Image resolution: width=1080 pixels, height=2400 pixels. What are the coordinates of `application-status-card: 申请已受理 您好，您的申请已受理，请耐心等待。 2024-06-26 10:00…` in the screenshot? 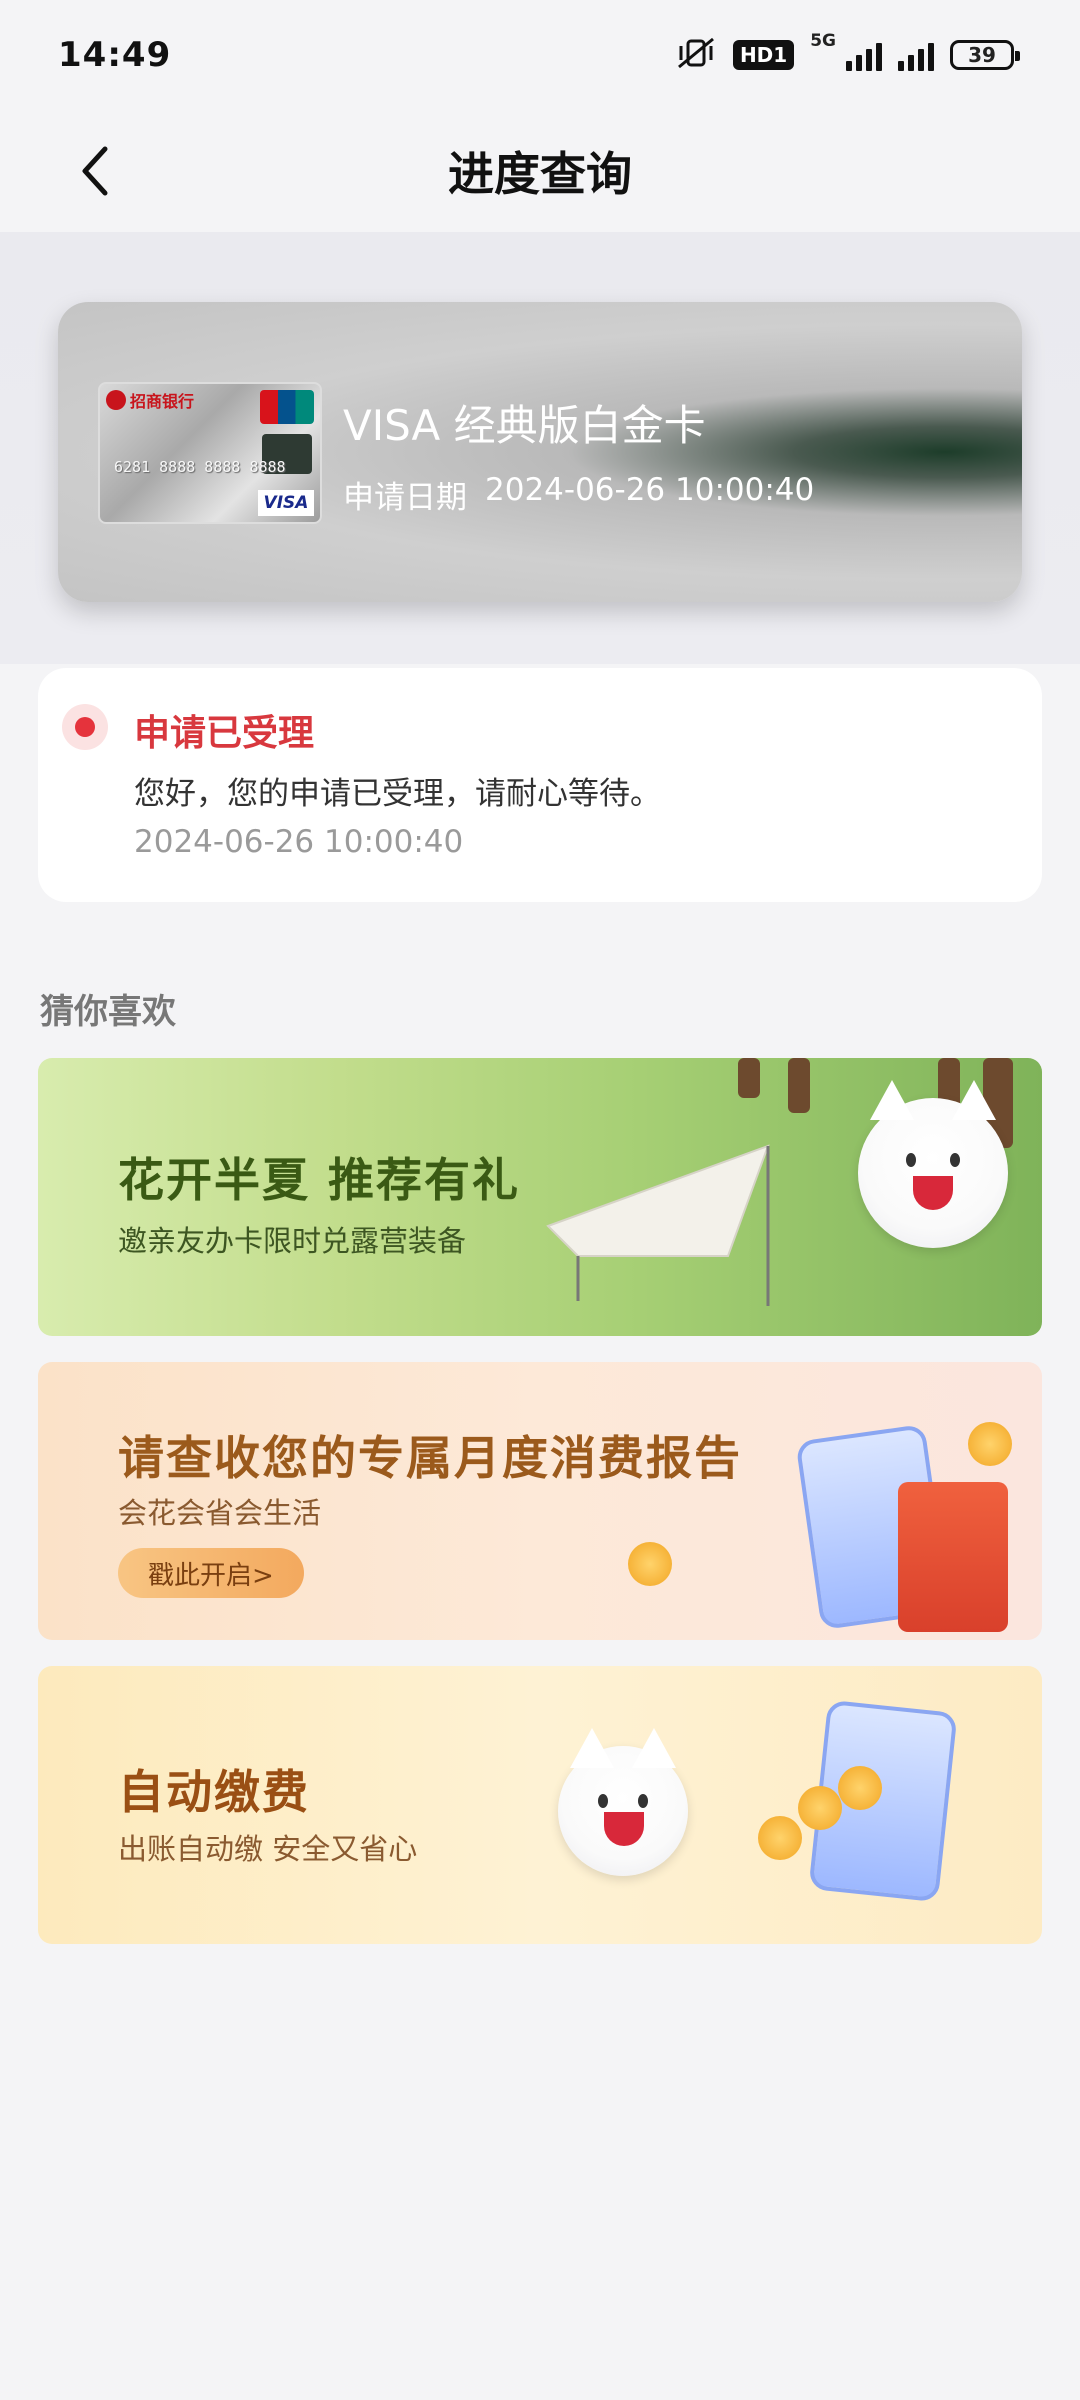 It's located at (540, 785).